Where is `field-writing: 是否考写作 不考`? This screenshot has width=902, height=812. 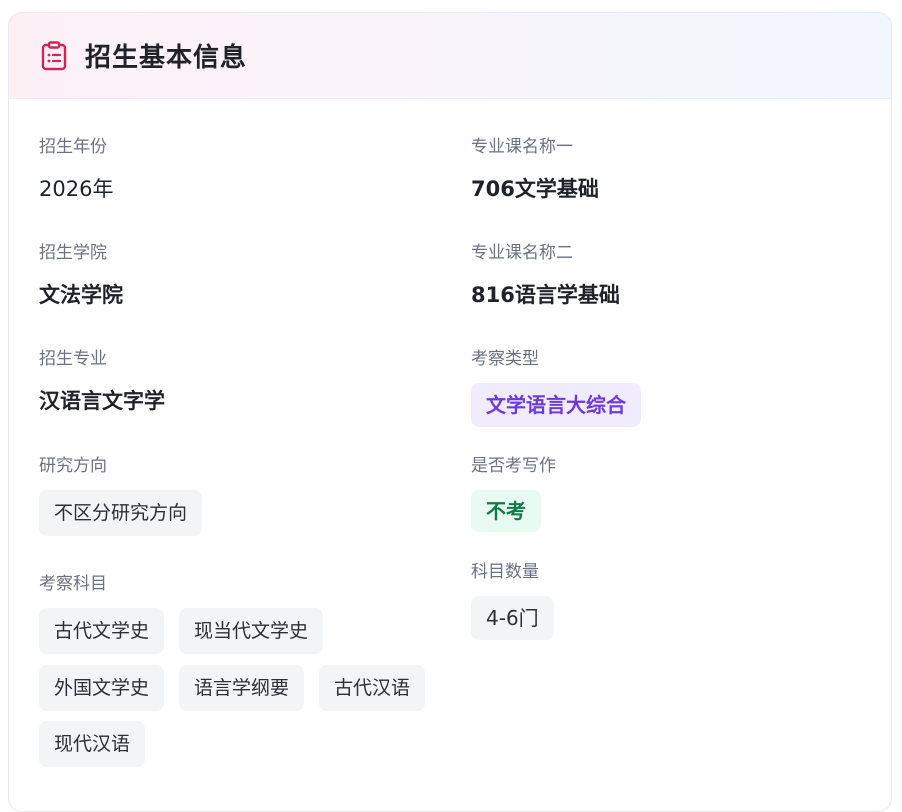 field-writing: 是否考写作 不考 is located at coordinates (513, 493).